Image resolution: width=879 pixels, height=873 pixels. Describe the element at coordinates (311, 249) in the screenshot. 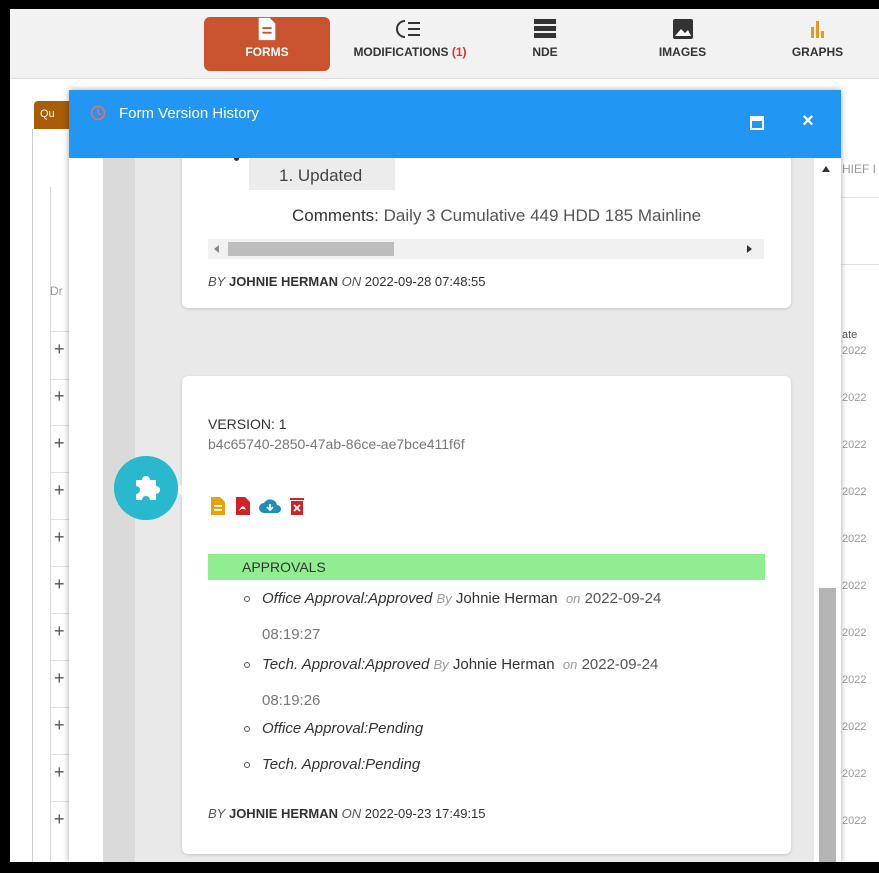

I see `horizontal-scroll-thumb` at that location.